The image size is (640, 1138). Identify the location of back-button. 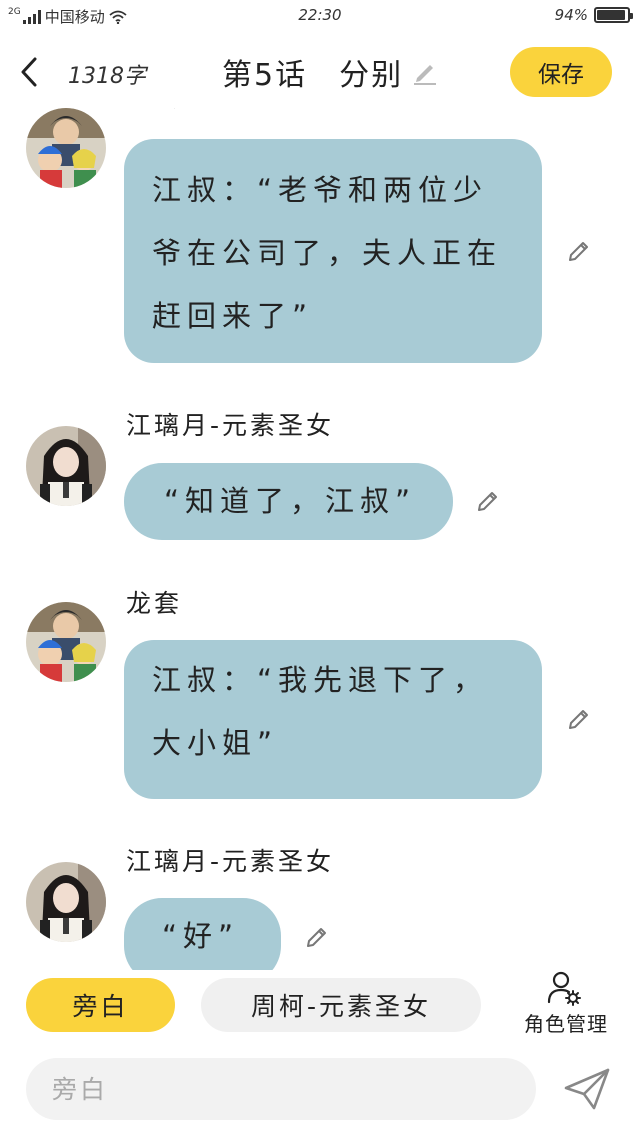
(29, 72).